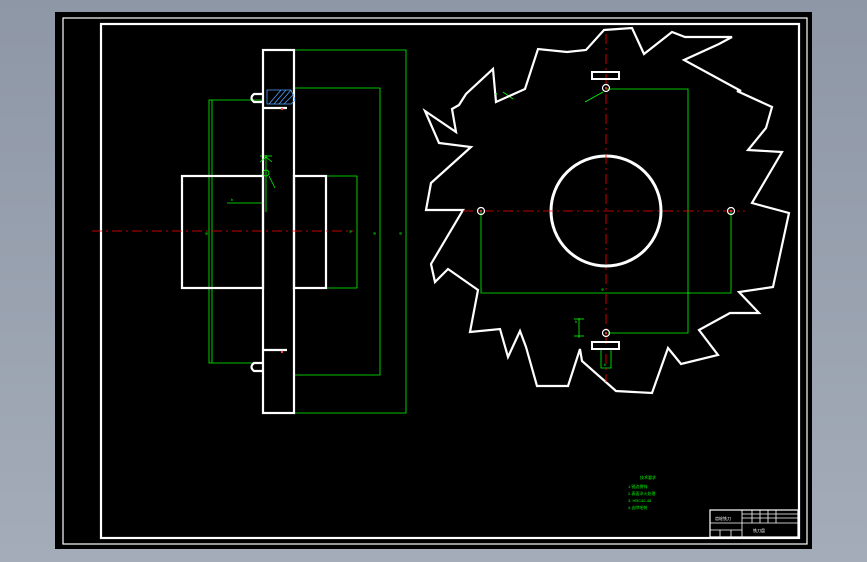 This screenshot has width=867, height=562. What do you see at coordinates (754, 523) in the screenshot?
I see `title-block: 齿轮铣刀 铣刀盘` at bounding box center [754, 523].